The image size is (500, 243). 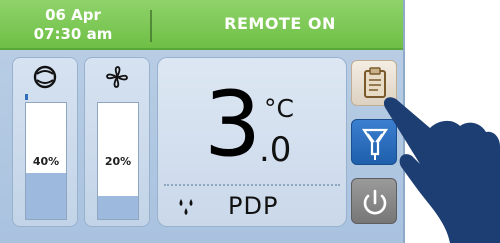 What do you see at coordinates (441, 170) in the screenshot?
I see `pointing-hand-icon` at bounding box center [441, 170].